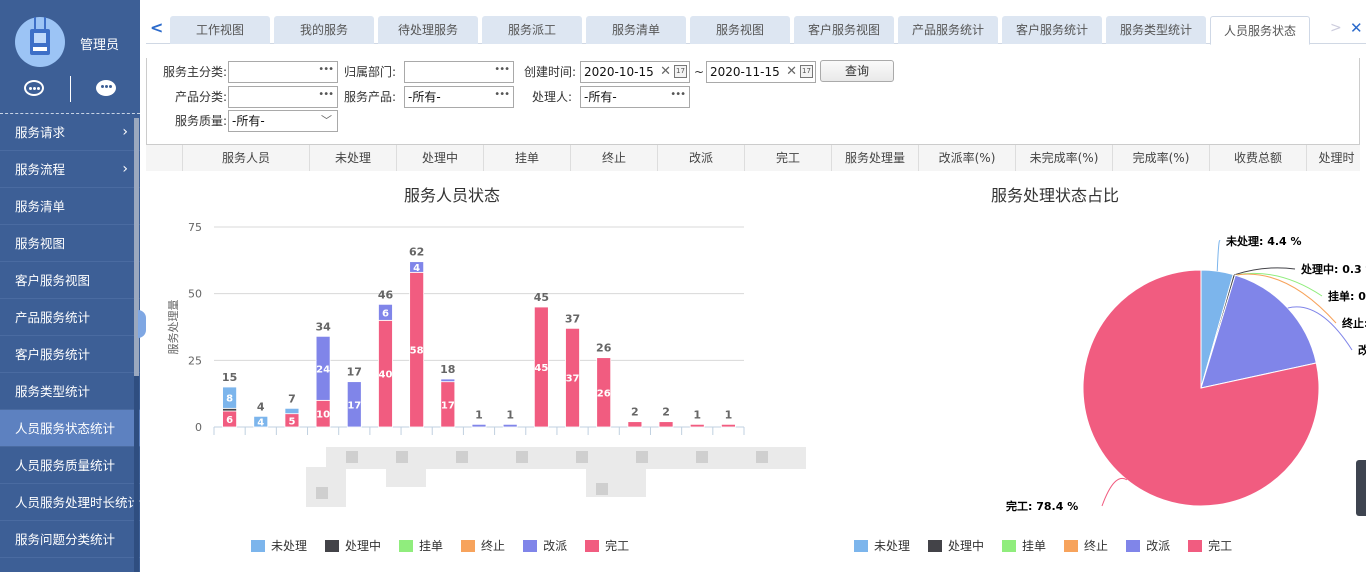  Describe the element at coordinates (857, 71) in the screenshot. I see `query-button: 查询` at that location.